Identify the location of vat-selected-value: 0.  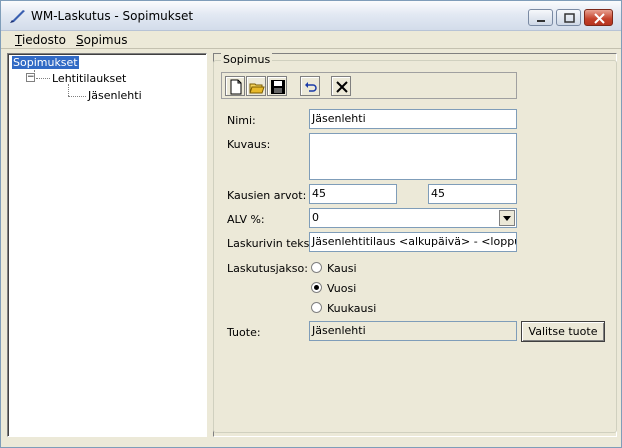
(315, 217).